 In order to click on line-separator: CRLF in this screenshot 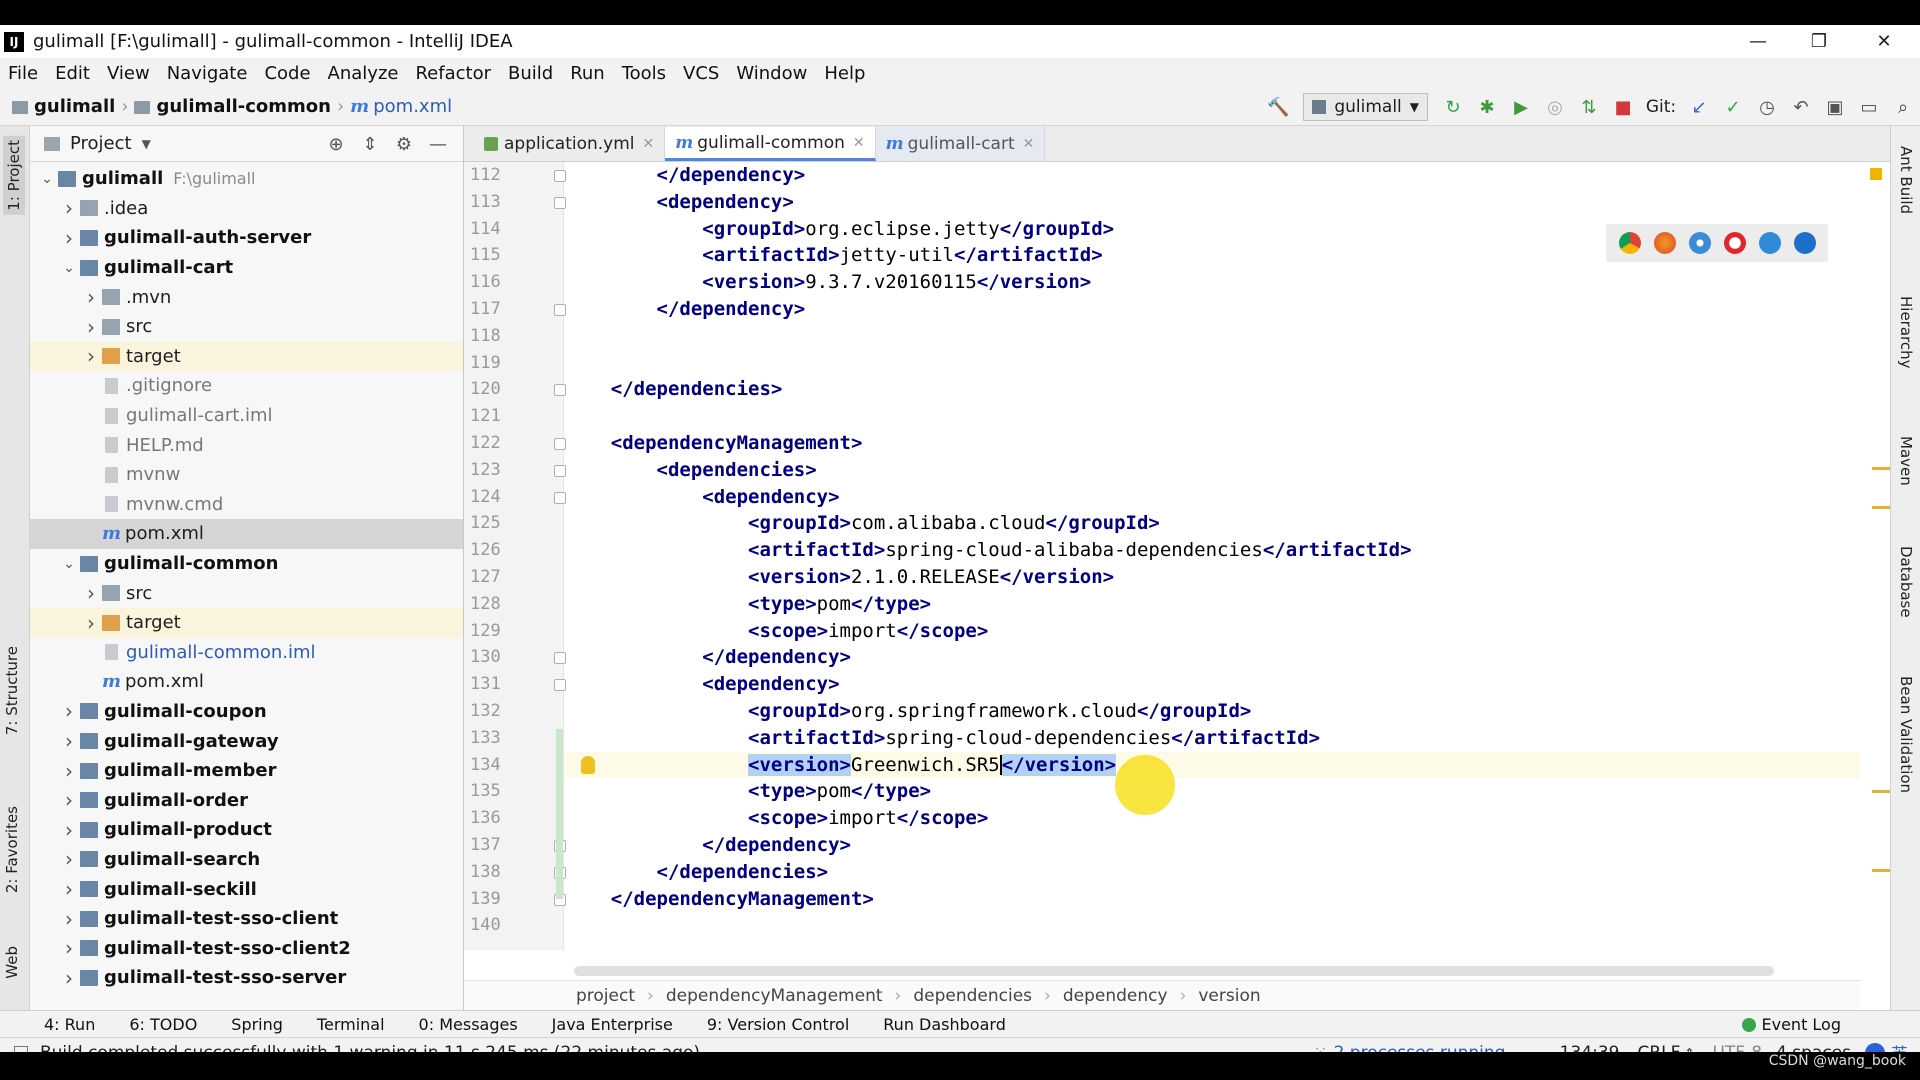, I will do `click(1658, 1048)`.